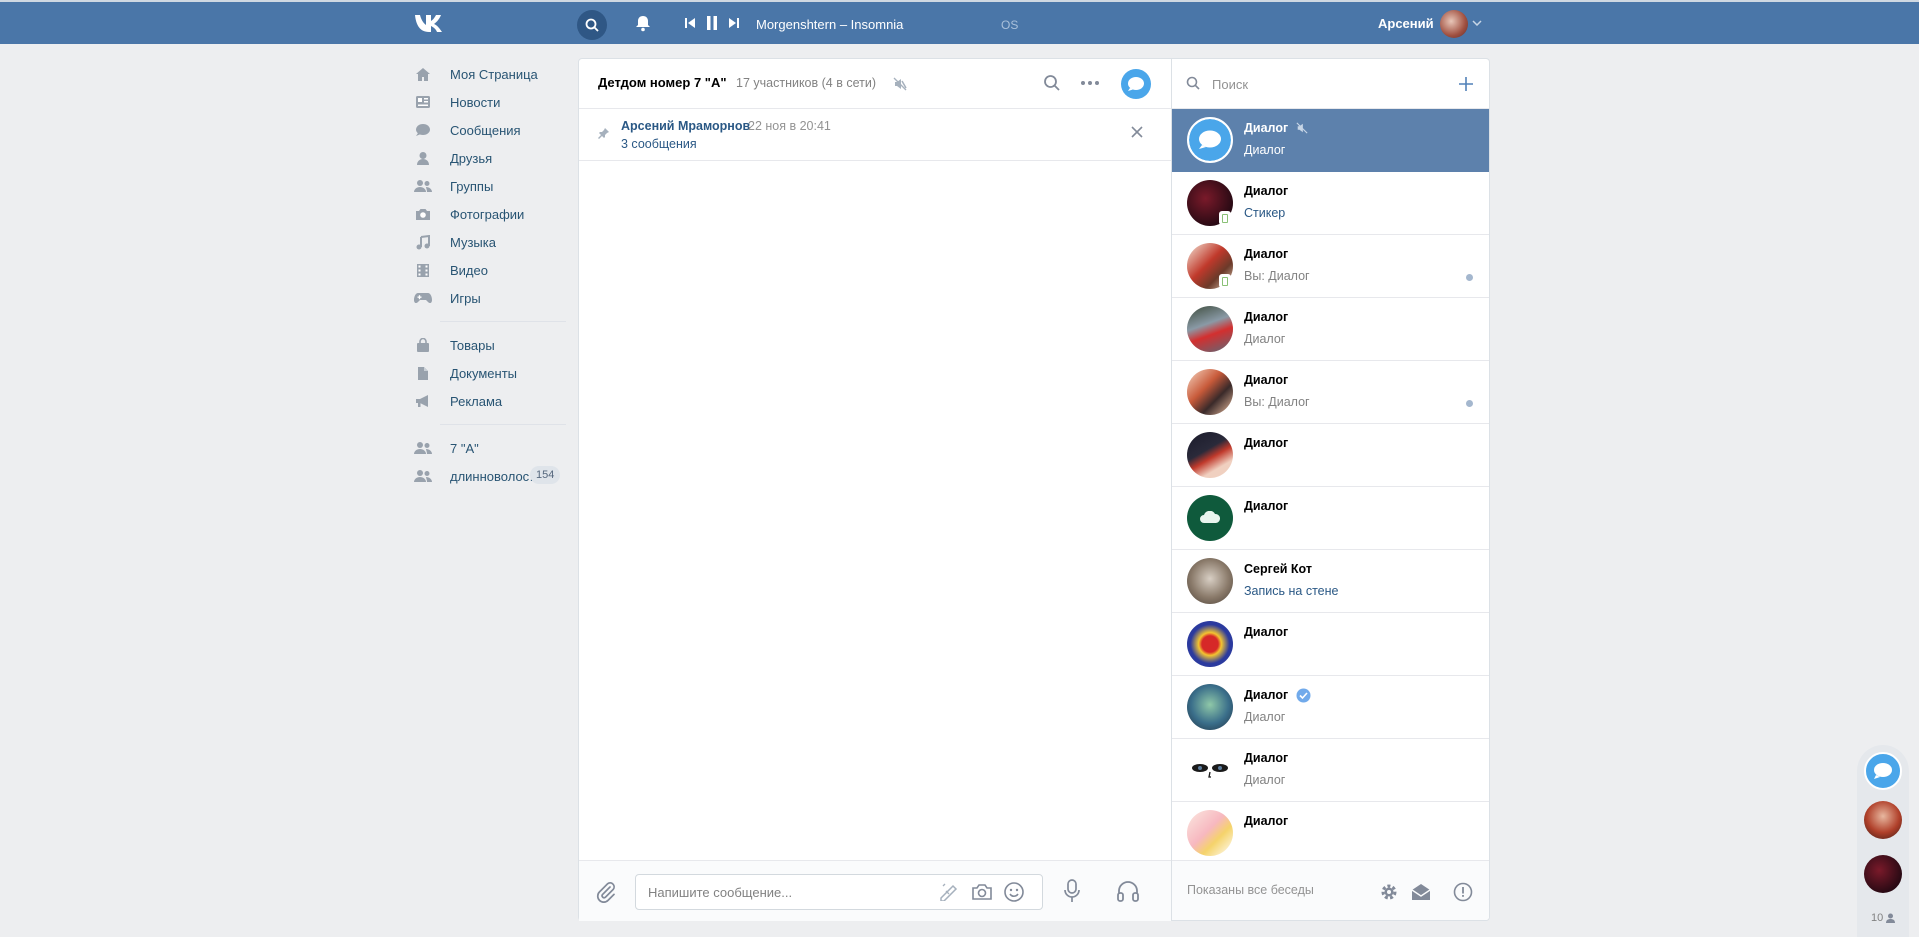 The image size is (1919, 937). I want to click on dialogs-search, so click(1330, 84).